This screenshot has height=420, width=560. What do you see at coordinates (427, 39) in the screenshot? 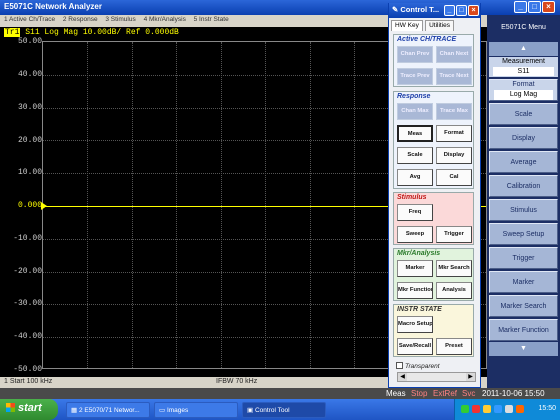
I see `group-title: Active CH/TRACE` at bounding box center [427, 39].